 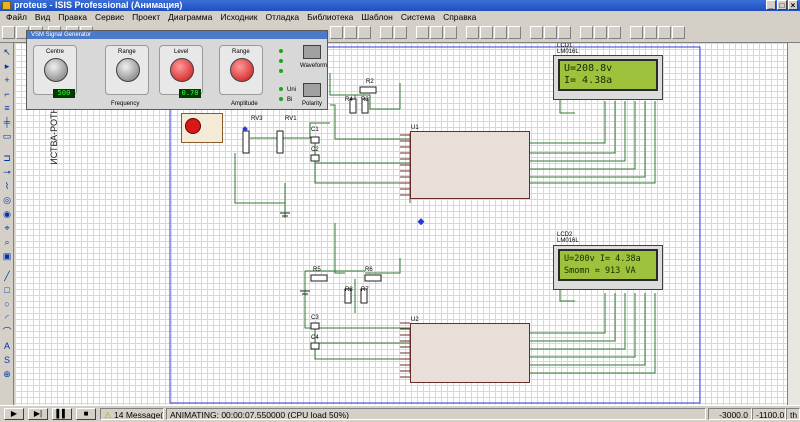 I want to click on zoom-in-icon, so click(x=336, y=32).